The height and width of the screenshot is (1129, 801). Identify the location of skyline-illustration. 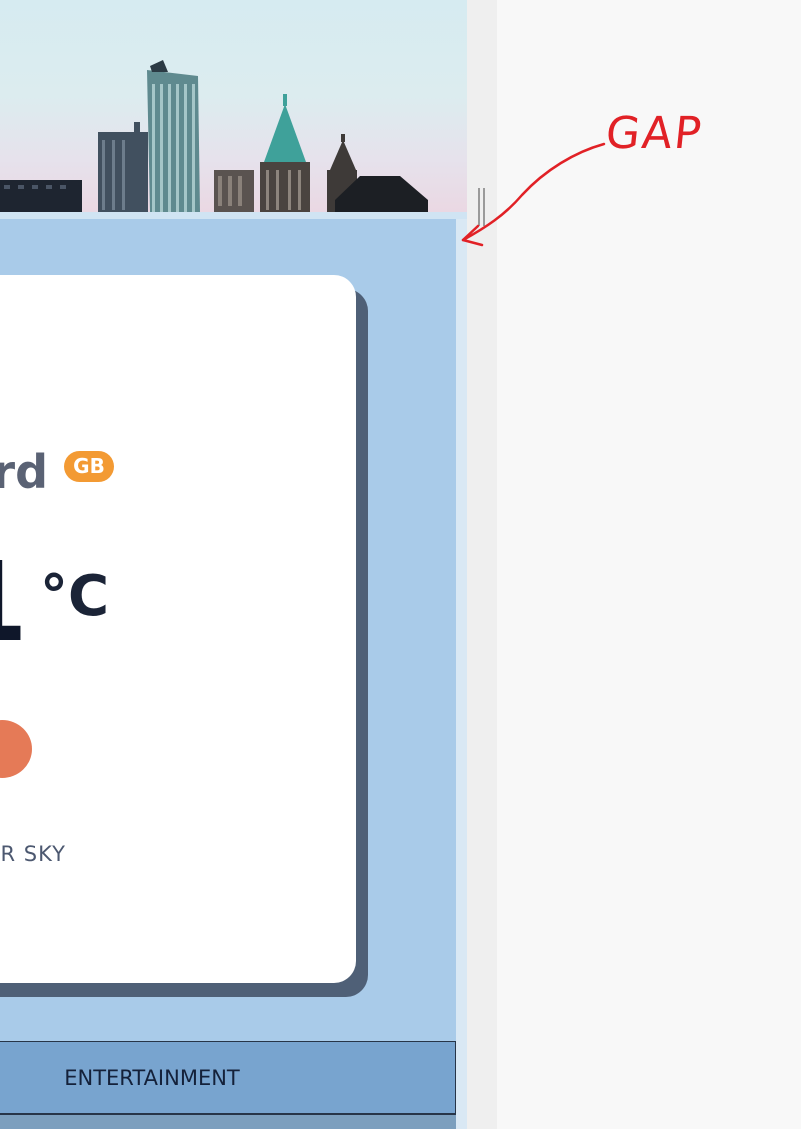
(214, 136).